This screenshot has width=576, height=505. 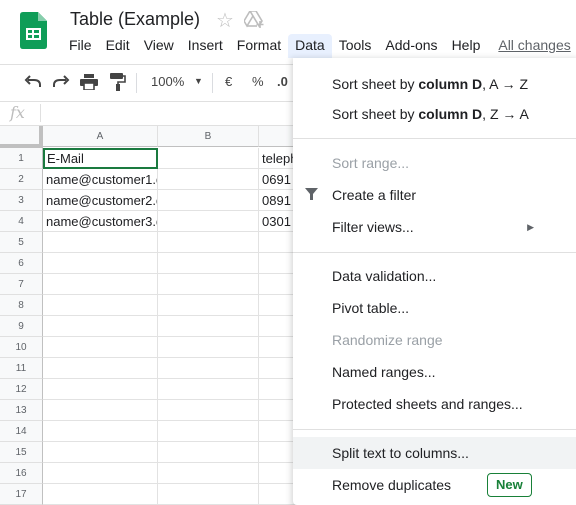 I want to click on menu-help: Help, so click(x=466, y=46).